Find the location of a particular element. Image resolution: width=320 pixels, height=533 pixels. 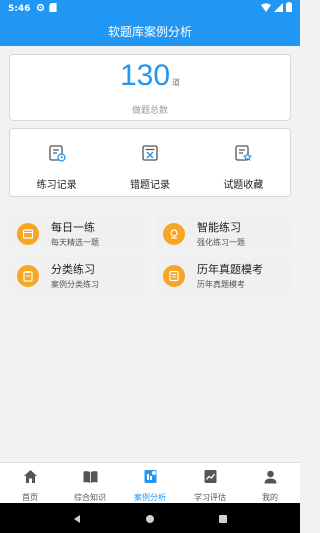

wrong-record-label: 错题记录 is located at coordinates (149, 185).